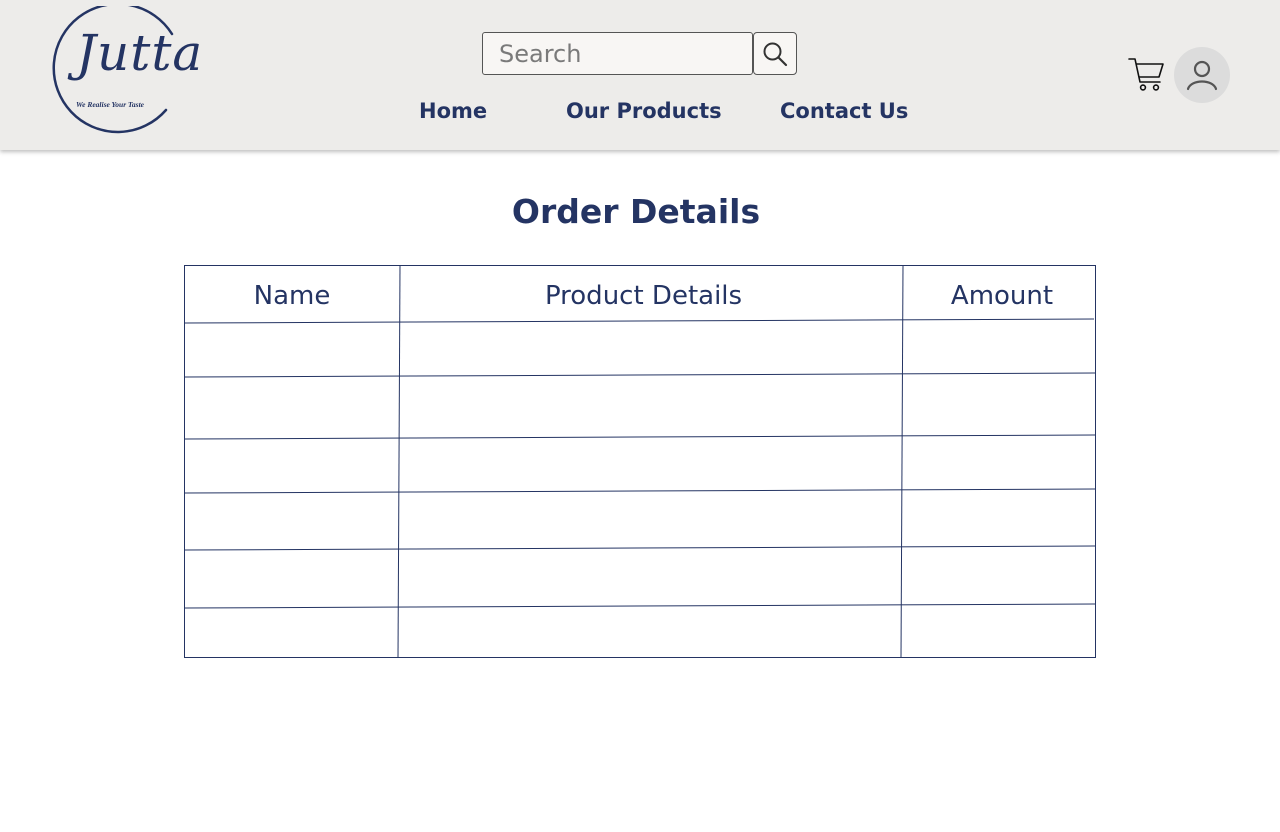  Describe the element at coordinates (617, 53) in the screenshot. I see `search-input` at that location.